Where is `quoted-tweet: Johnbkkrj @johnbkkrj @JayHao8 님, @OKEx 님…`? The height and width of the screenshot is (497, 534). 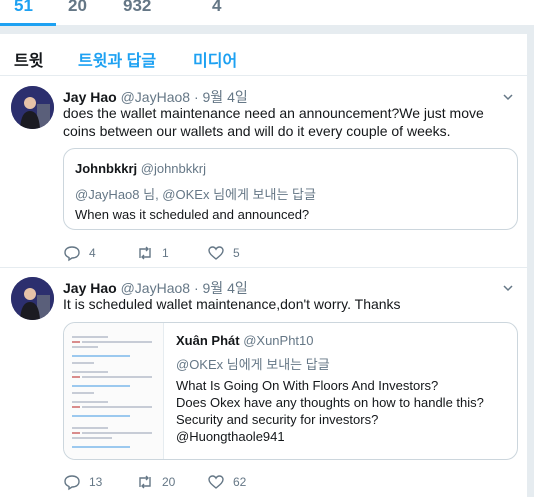
quoted-tweet: Johnbkkrj @johnbkkrj @JayHao8 님, @OKEx 님… is located at coordinates (290, 189).